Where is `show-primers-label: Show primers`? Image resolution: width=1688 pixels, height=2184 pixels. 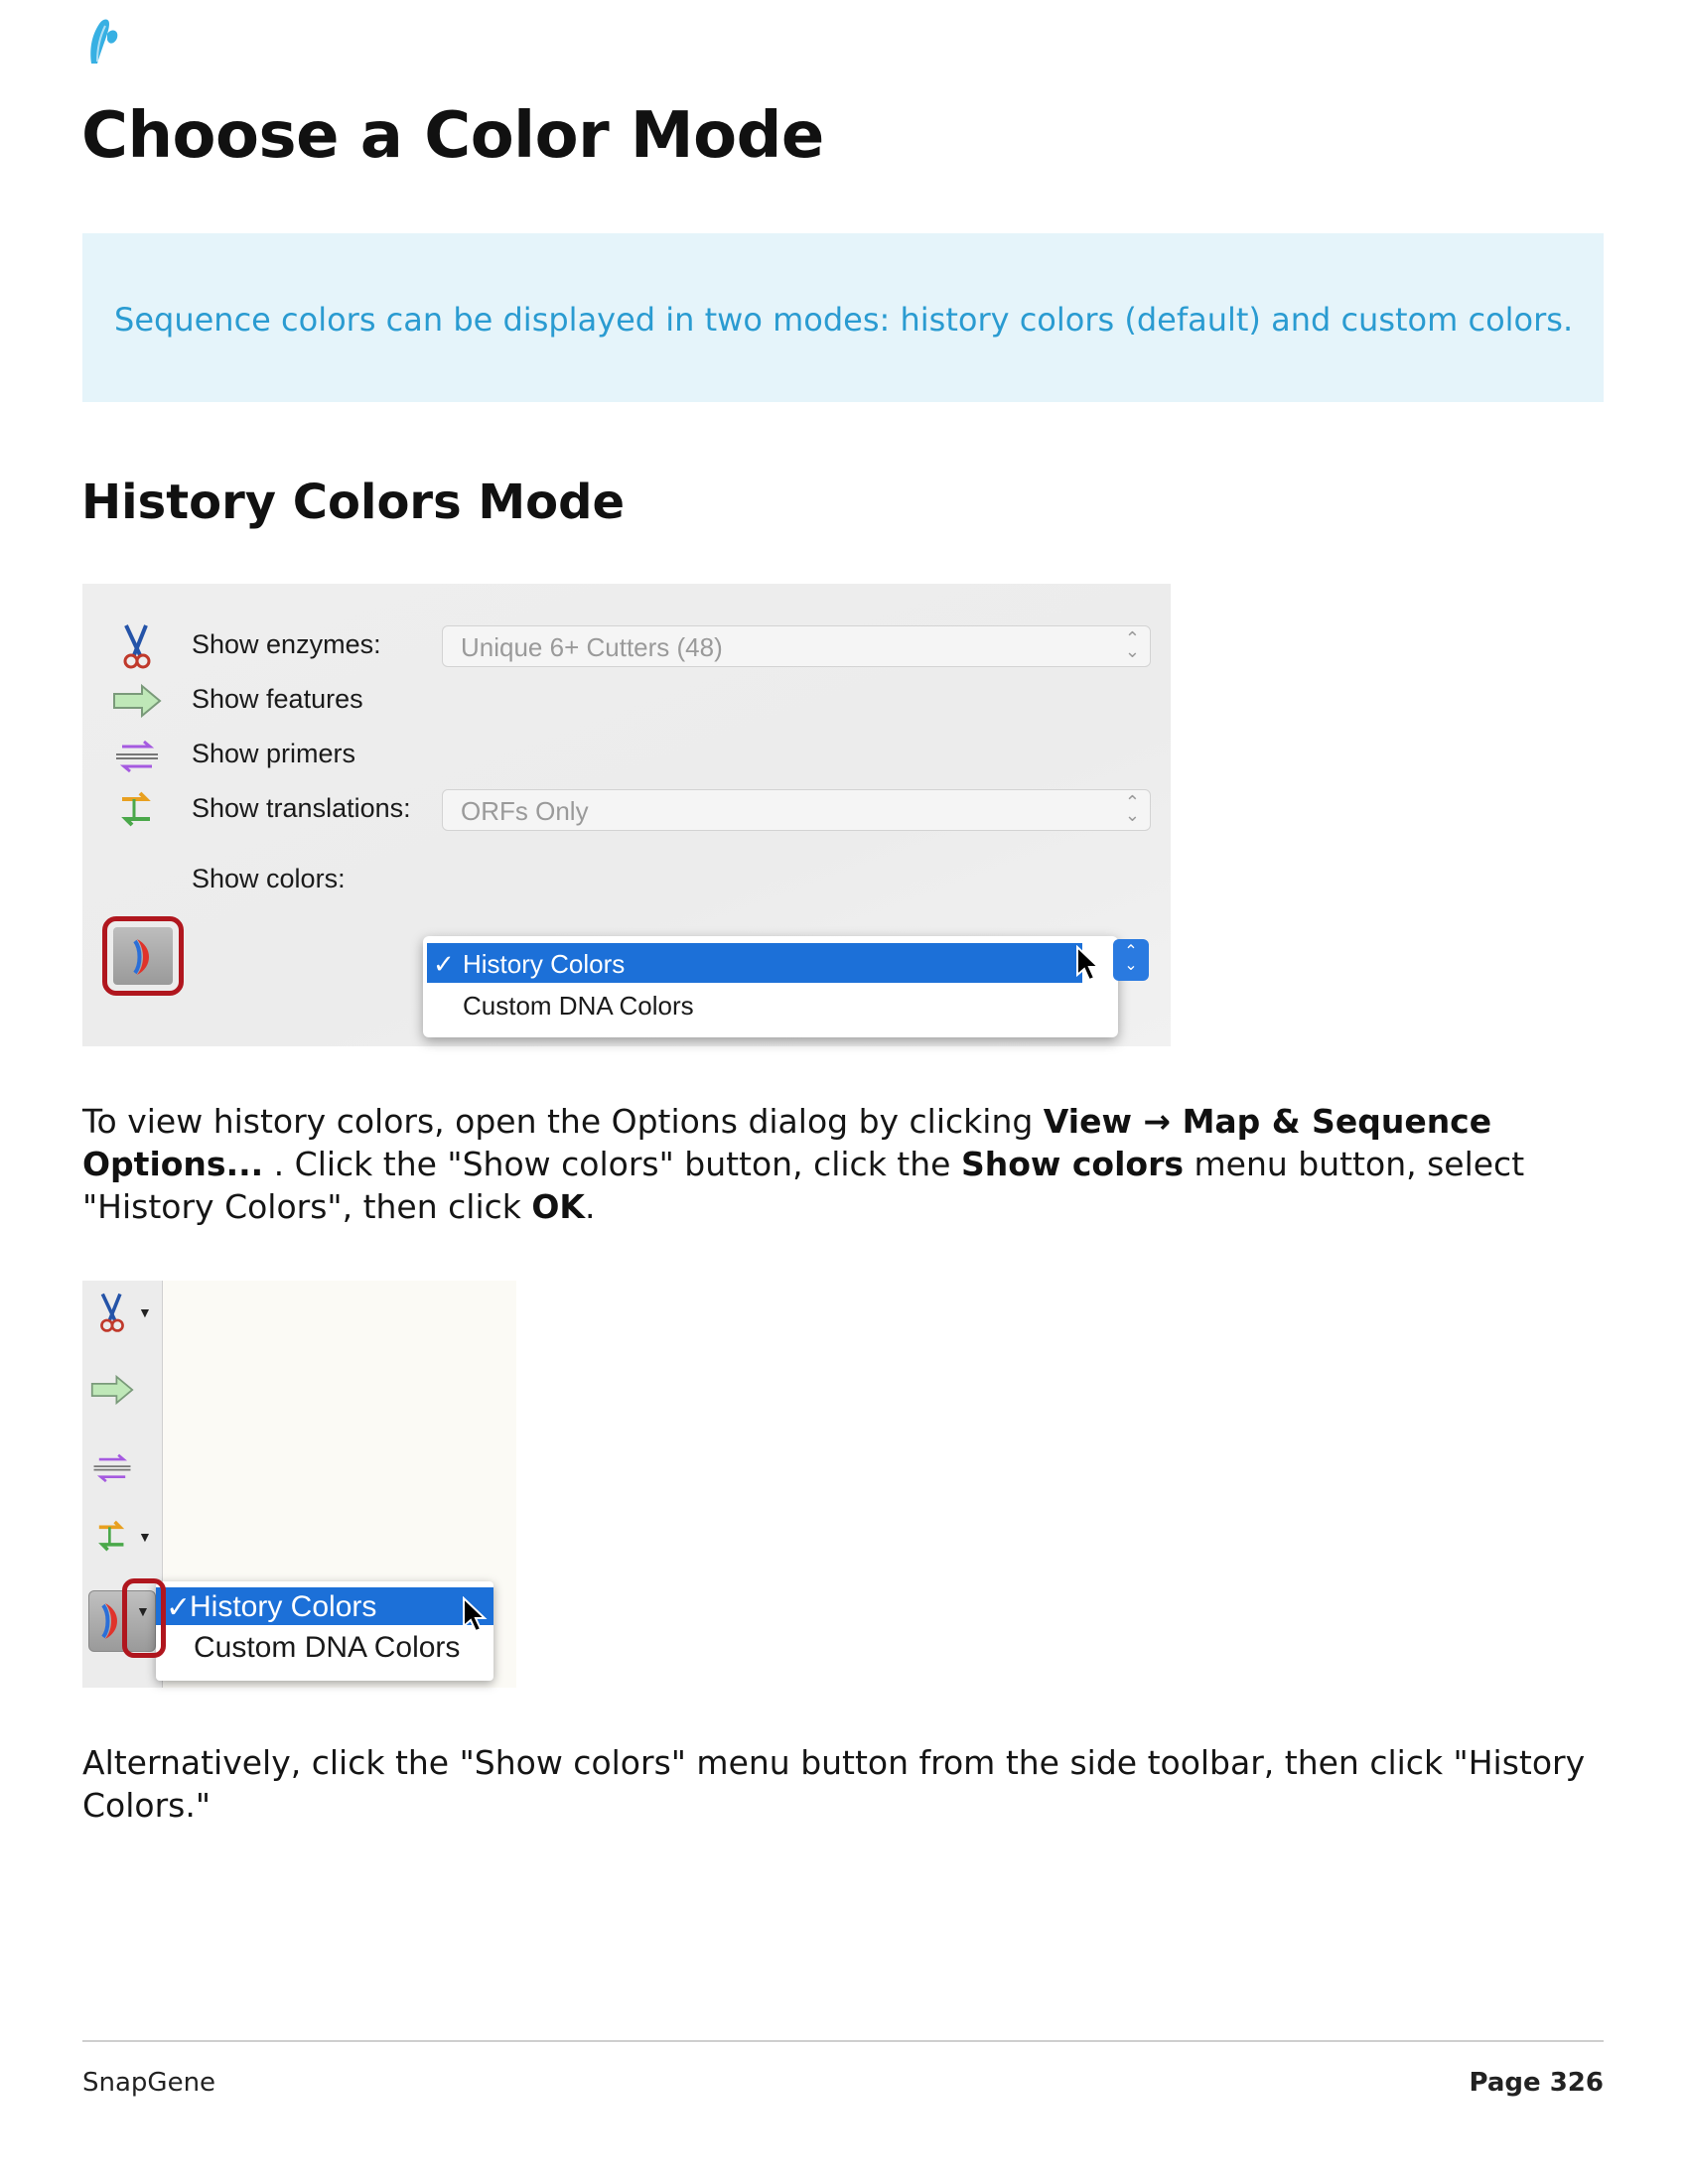
show-primers-label: Show primers is located at coordinates (274, 753).